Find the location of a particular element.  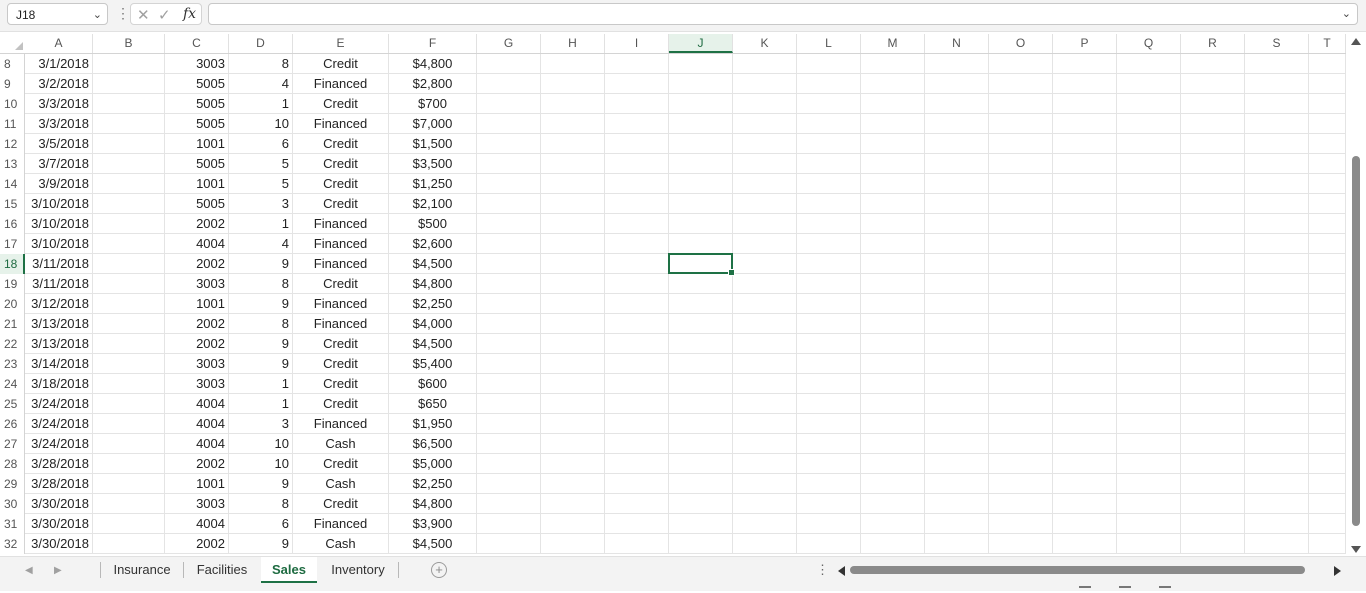

row-header: 31 is located at coordinates (12, 524).